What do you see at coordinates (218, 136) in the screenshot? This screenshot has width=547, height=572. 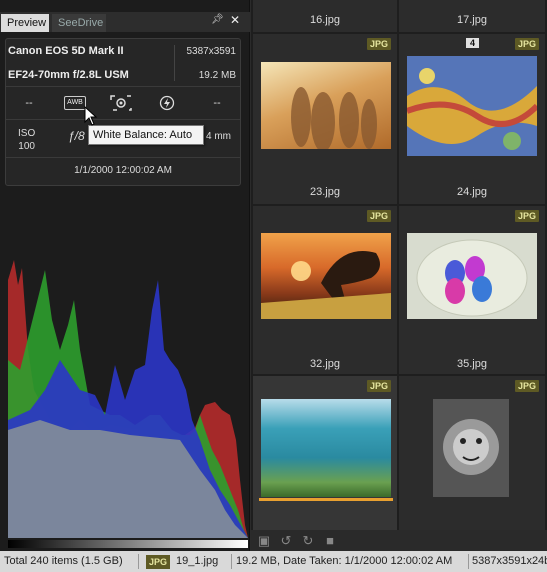 I see `focal-length: 4 mm` at bounding box center [218, 136].